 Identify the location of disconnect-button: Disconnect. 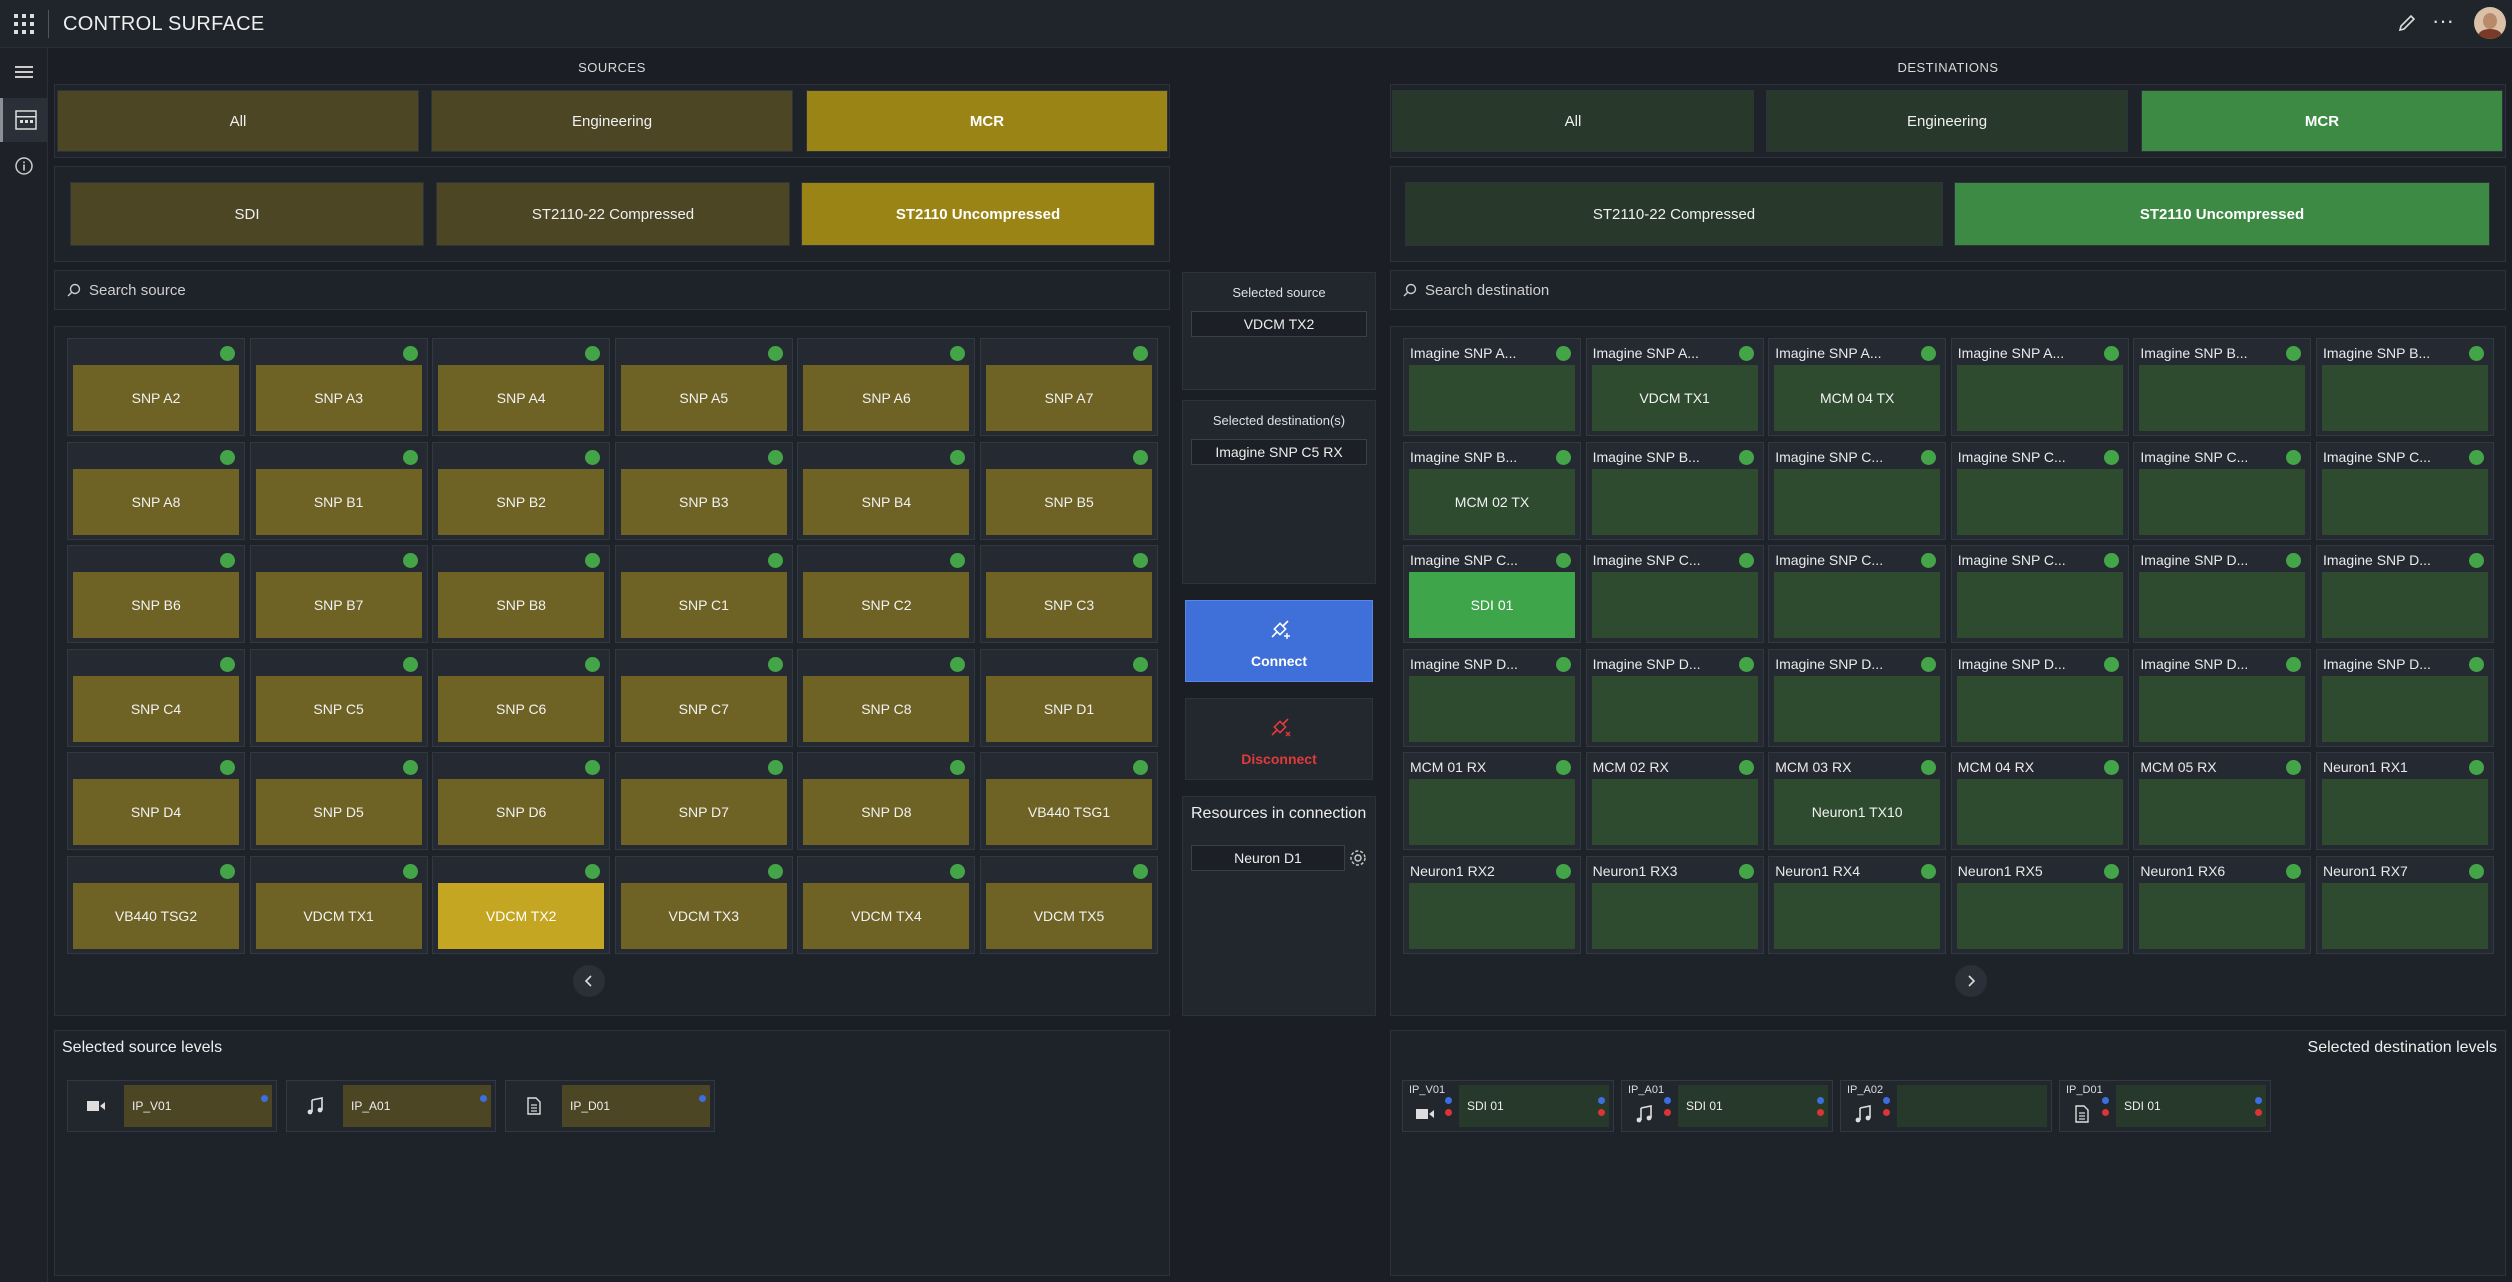
(1279, 739).